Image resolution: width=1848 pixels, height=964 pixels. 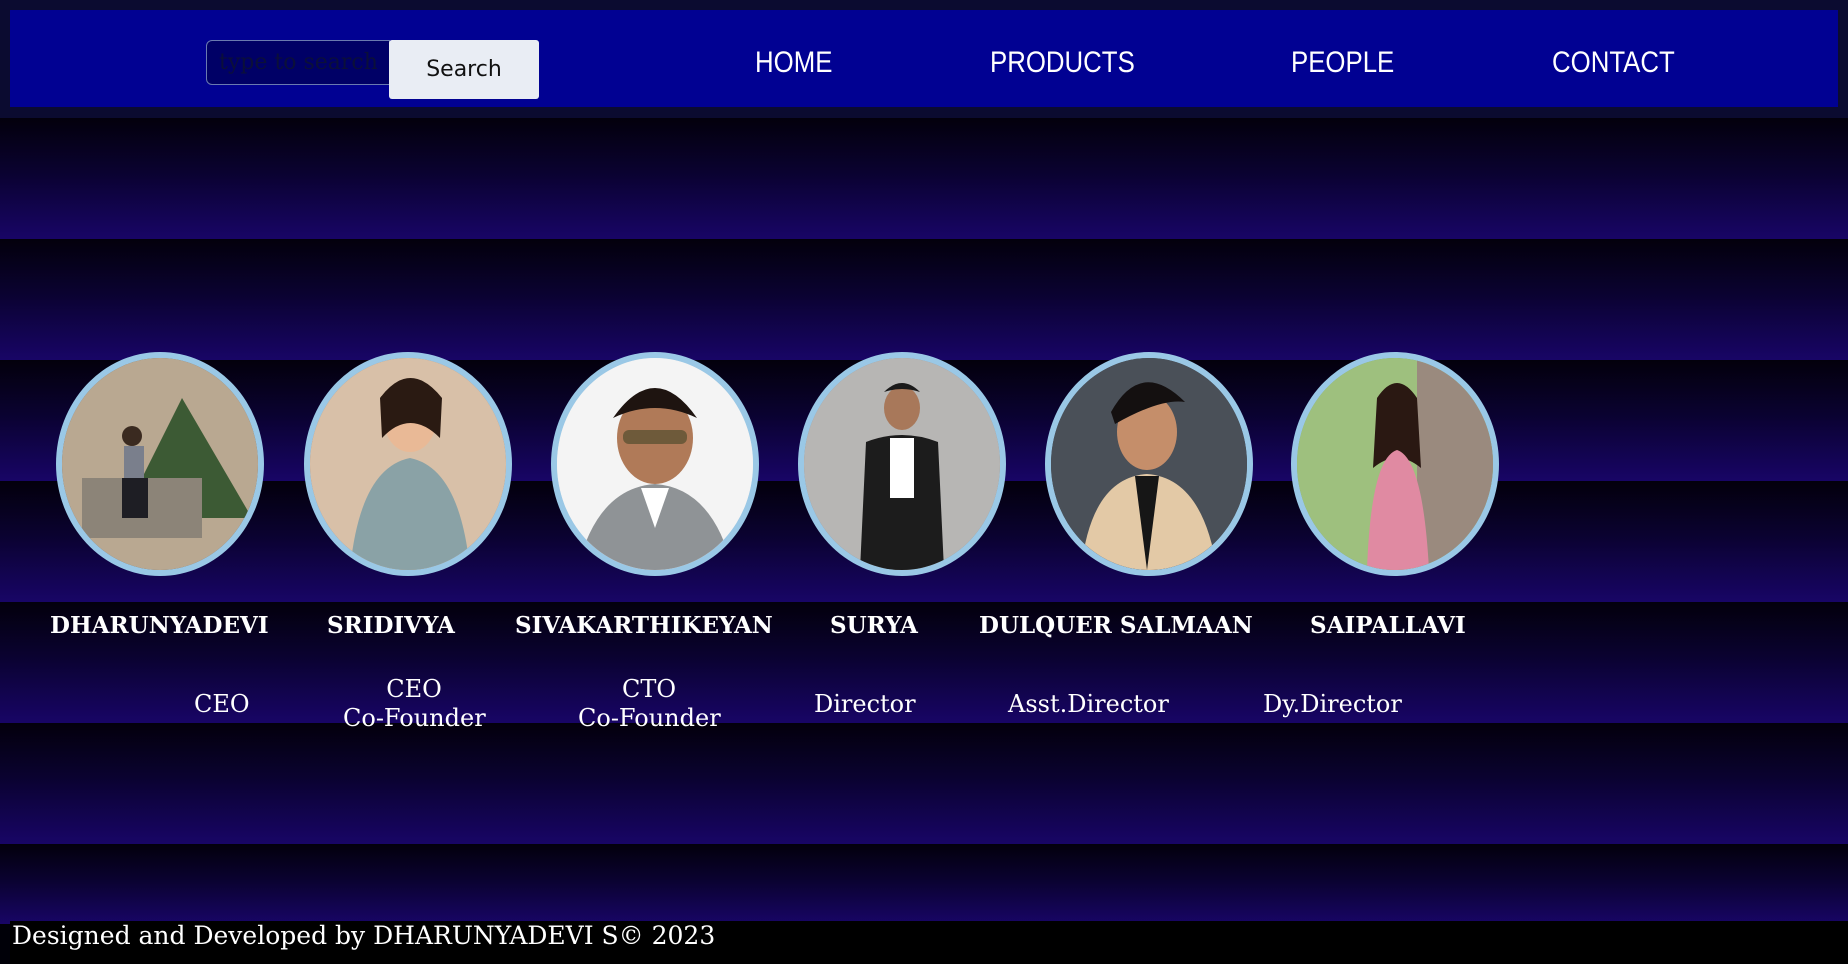 What do you see at coordinates (298, 62) in the screenshot?
I see `search-input` at bounding box center [298, 62].